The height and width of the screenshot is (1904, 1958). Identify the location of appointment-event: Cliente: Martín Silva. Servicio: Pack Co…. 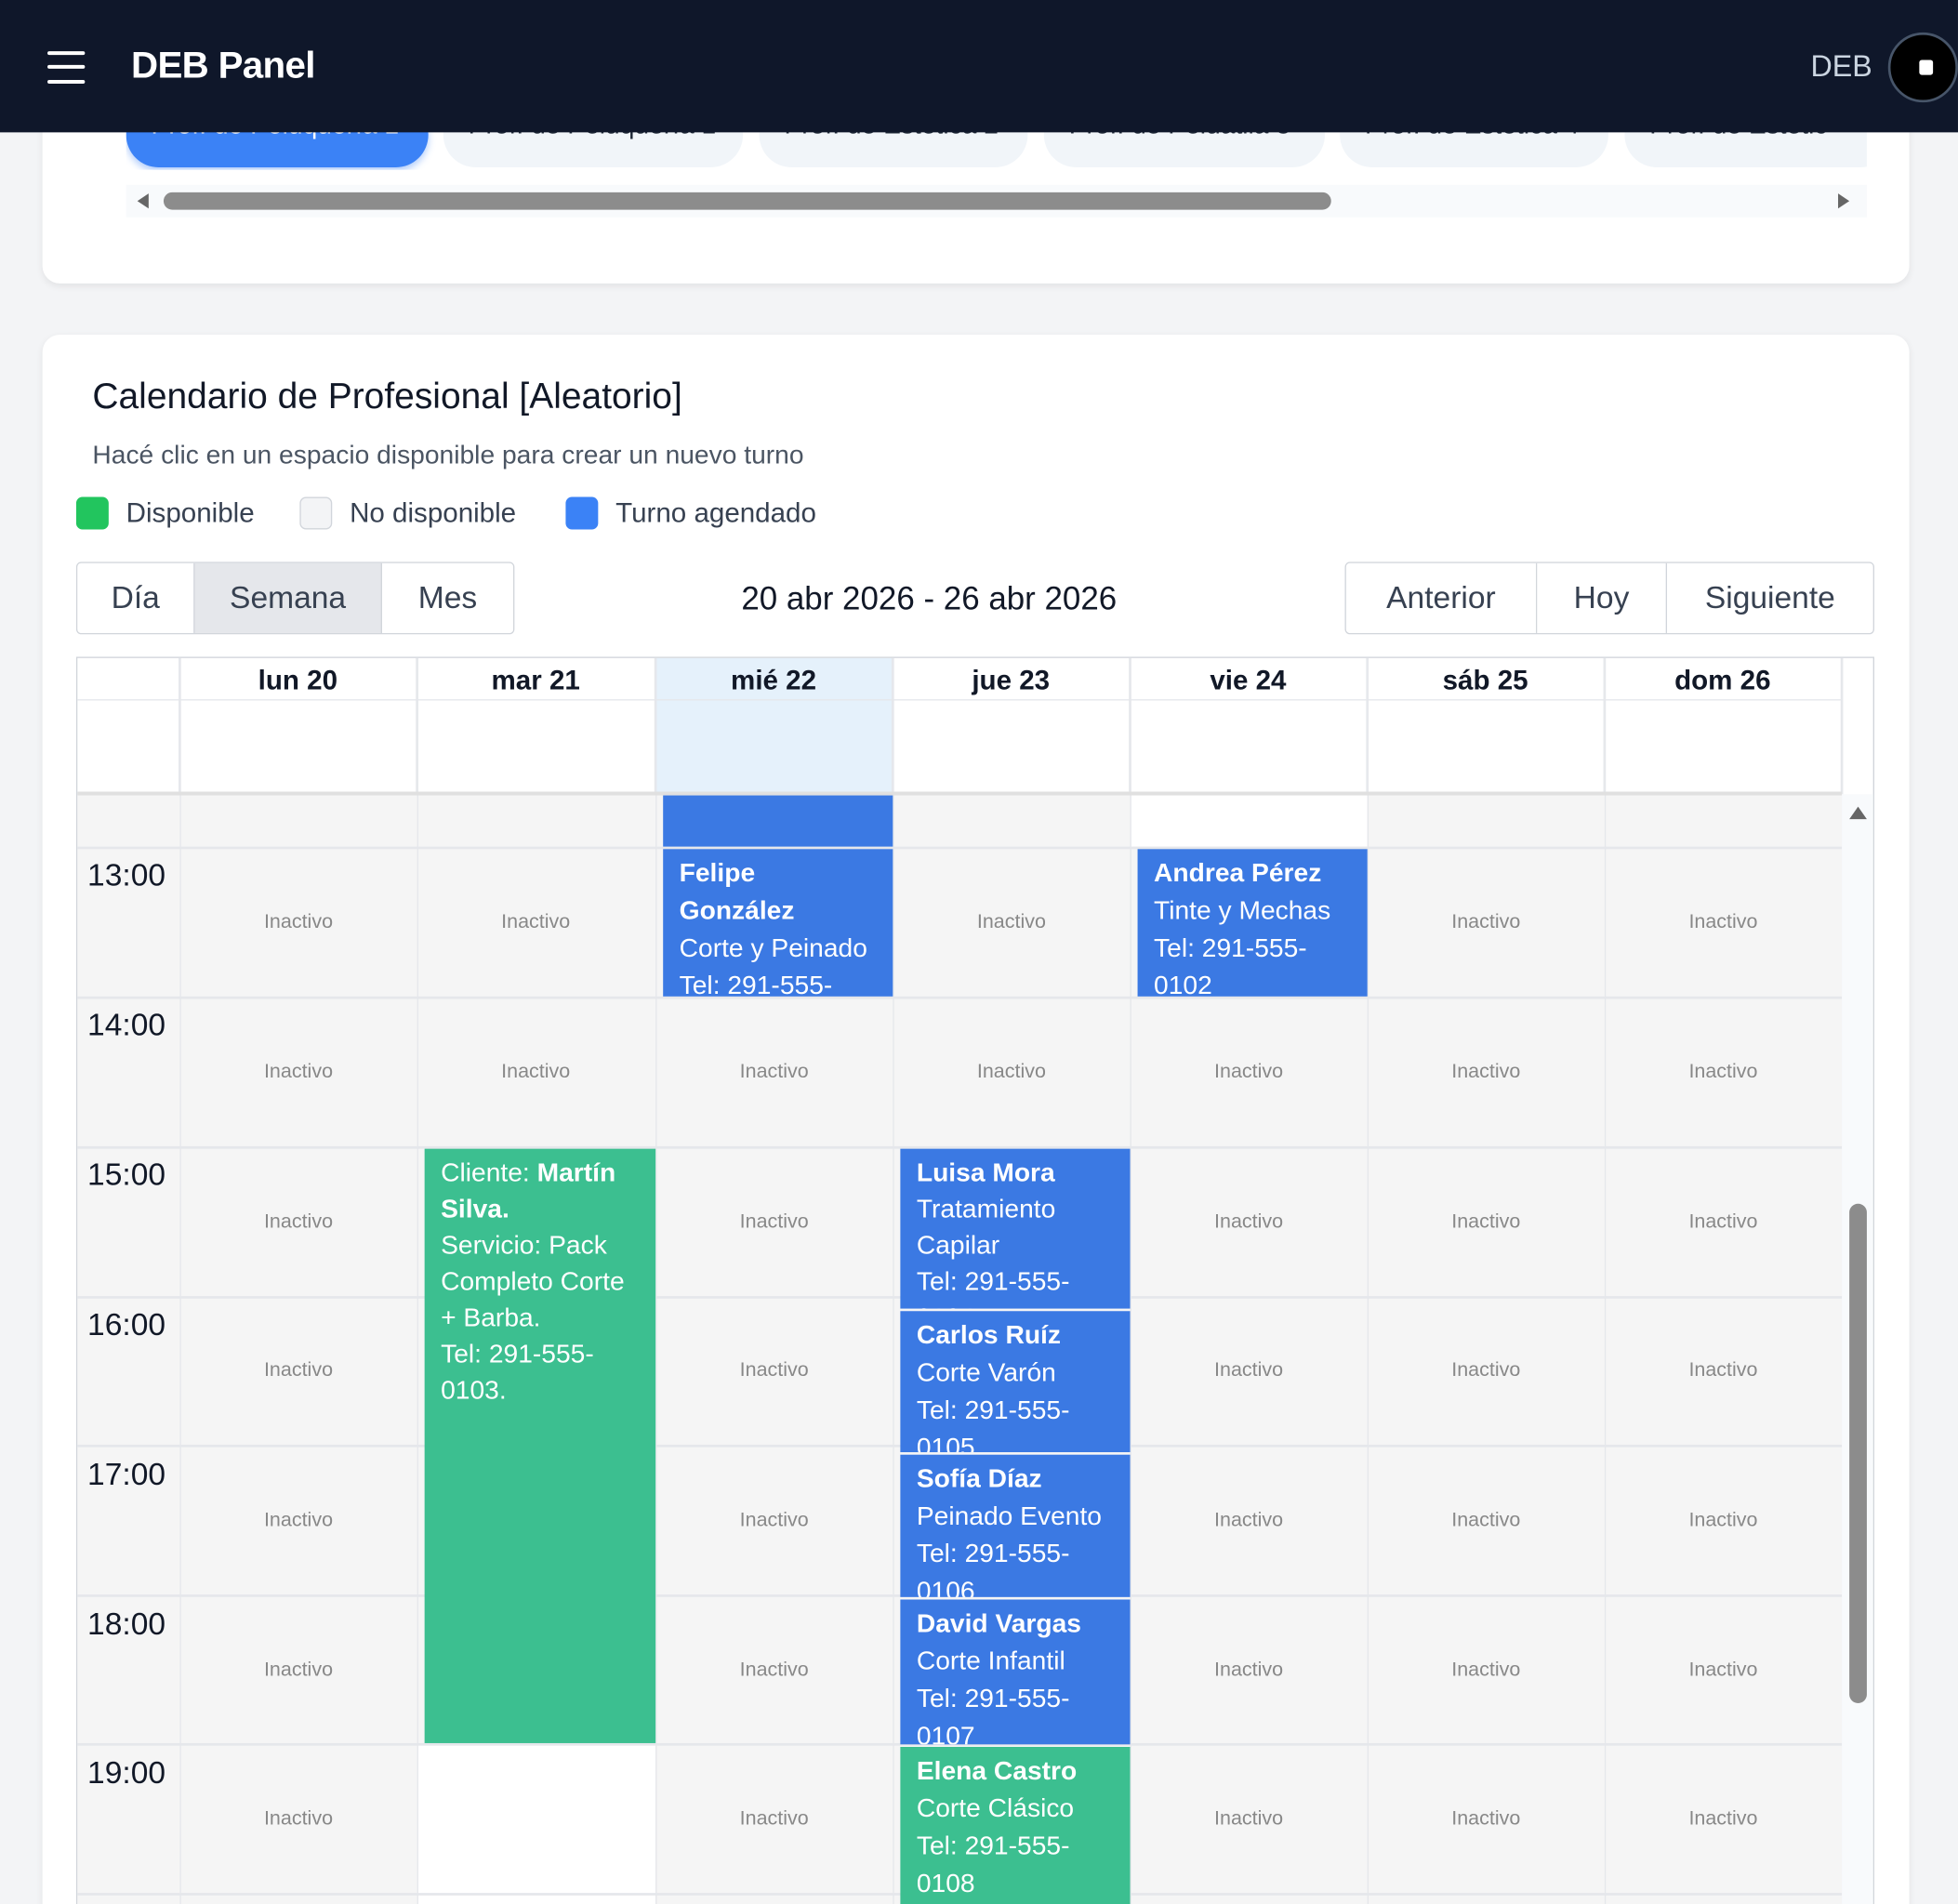
(540, 1445).